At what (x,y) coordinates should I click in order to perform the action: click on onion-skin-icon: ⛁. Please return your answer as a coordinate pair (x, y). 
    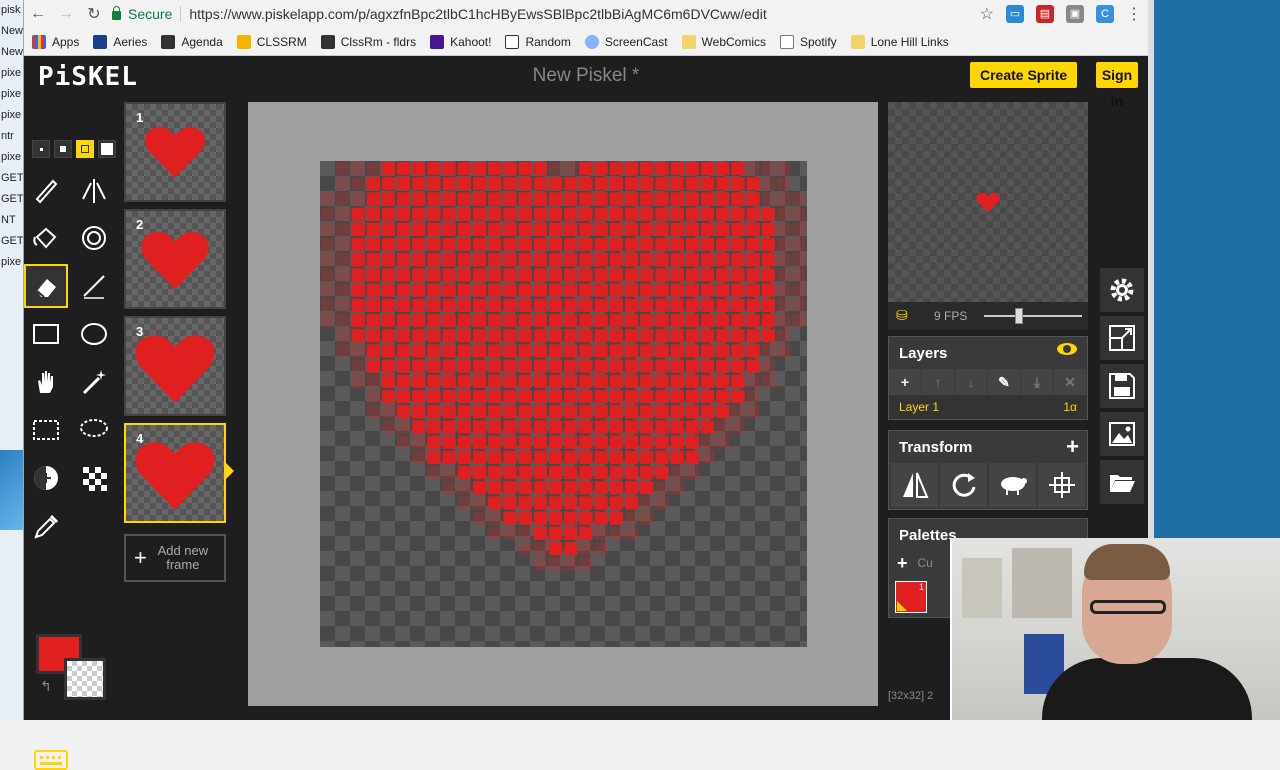
    Looking at the image, I should click on (906, 316).